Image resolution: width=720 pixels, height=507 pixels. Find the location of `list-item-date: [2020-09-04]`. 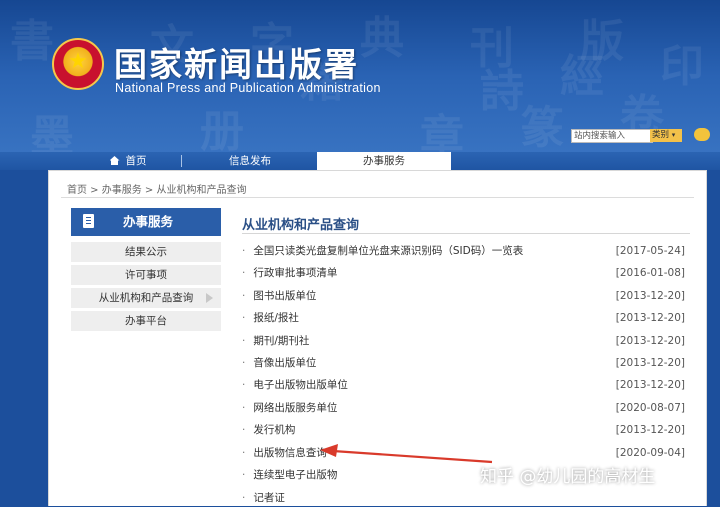

list-item-date: [2020-09-04] is located at coordinates (650, 453).